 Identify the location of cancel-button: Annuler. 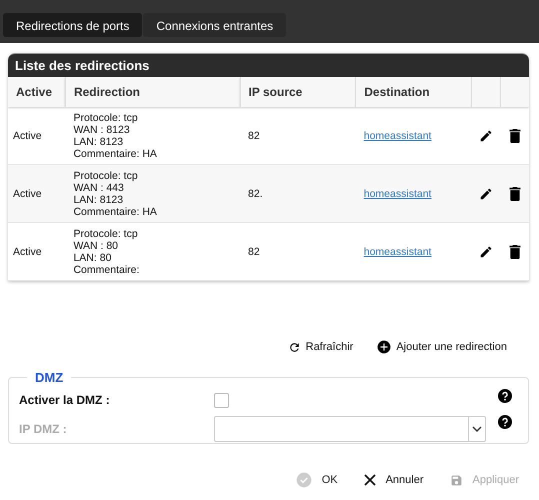
(394, 480).